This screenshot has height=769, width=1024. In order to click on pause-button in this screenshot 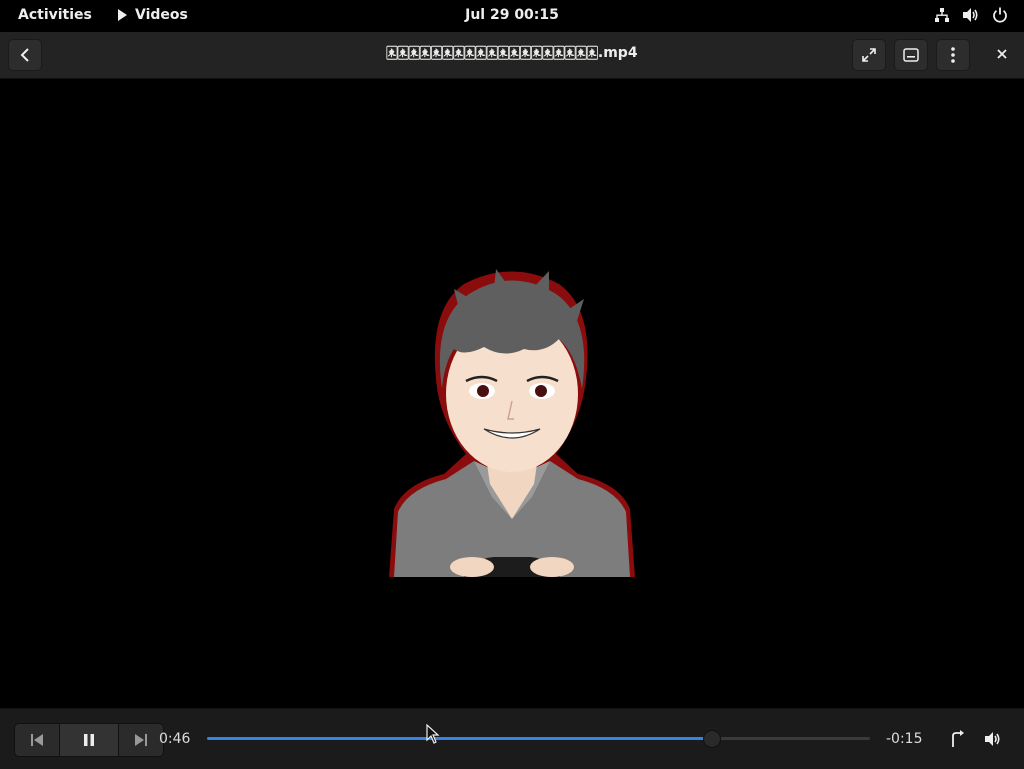, I will do `click(89, 740)`.